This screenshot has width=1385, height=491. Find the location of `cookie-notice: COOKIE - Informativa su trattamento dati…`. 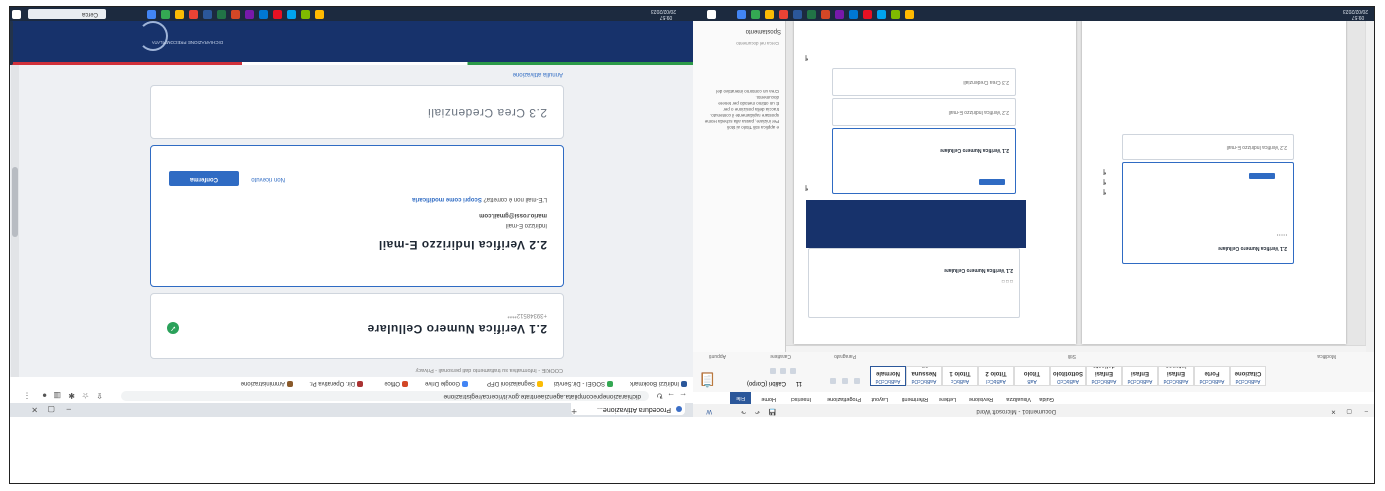

cookie-notice: COOKIE - Informativa su trattamento dati… is located at coordinates (489, 370).